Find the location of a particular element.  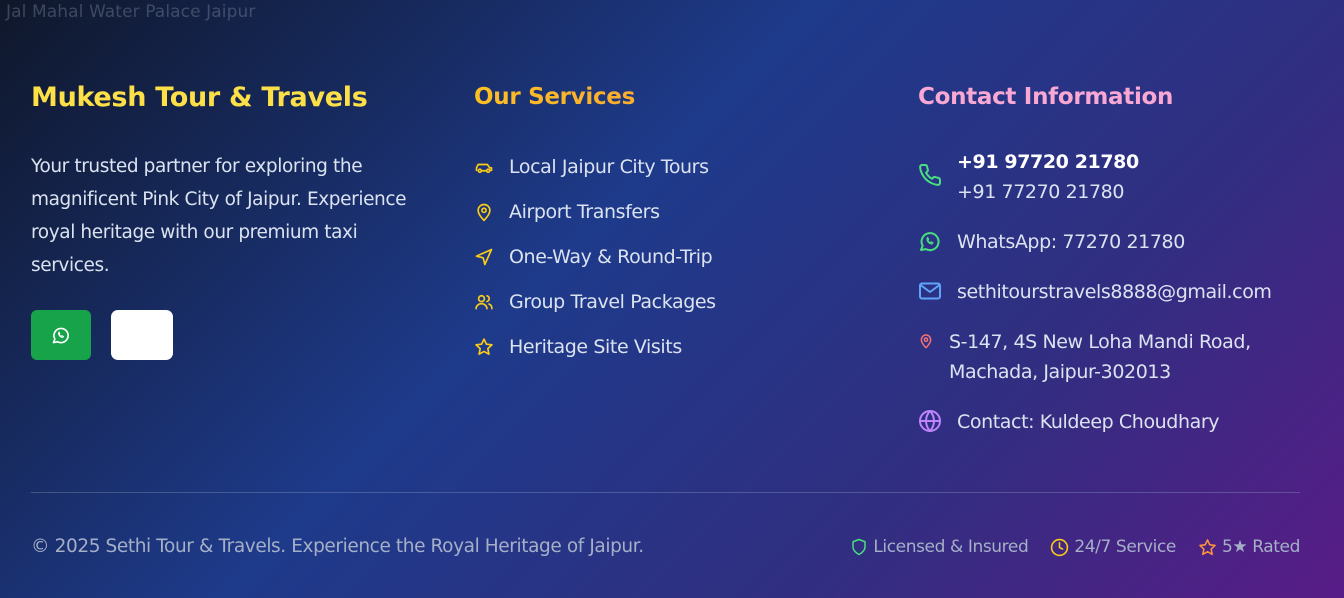

service-label: Local Jaipur City Tours is located at coordinates (609, 166).